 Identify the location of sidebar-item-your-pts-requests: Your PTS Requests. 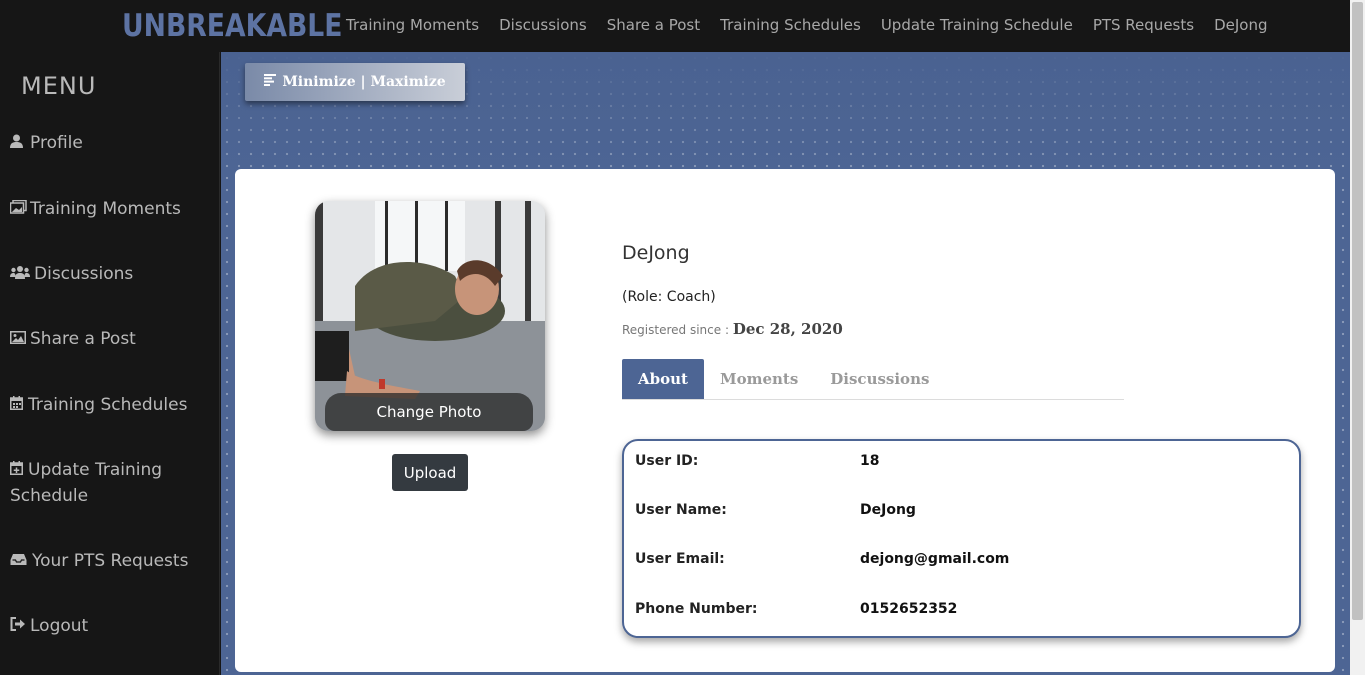
(110, 562).